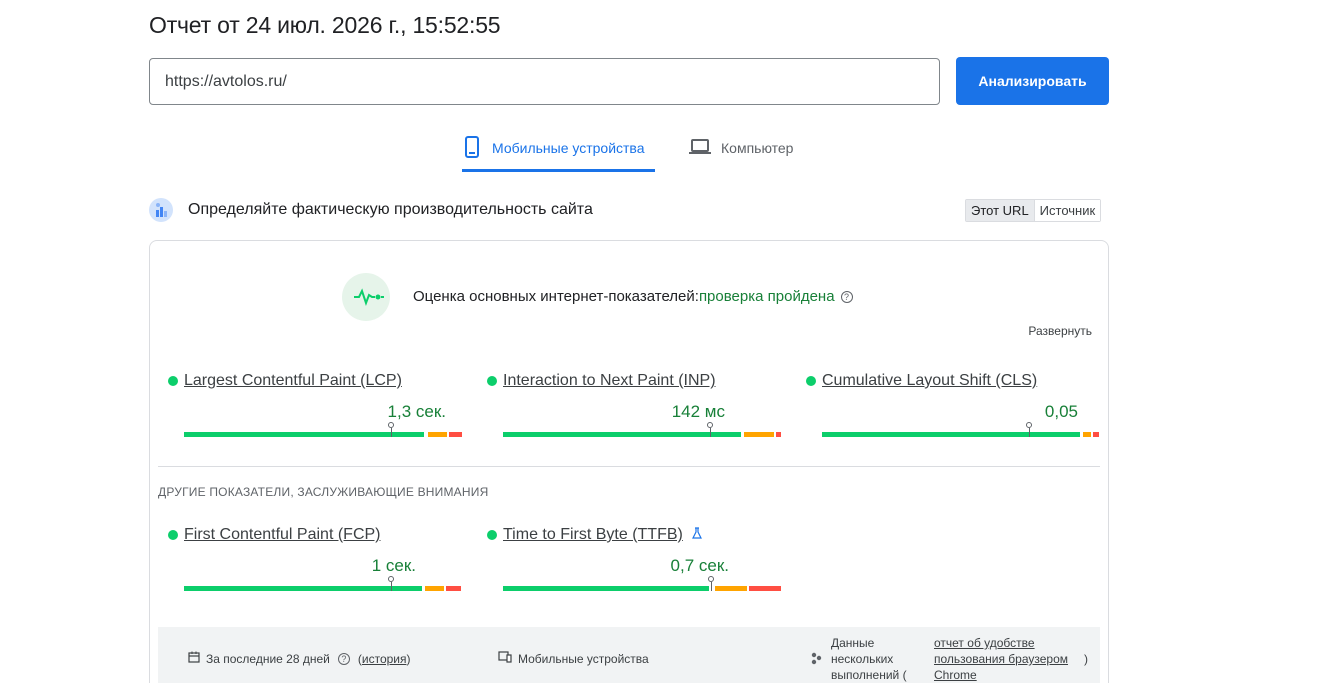 This screenshot has height=683, width=1325. Describe the element at coordinates (593, 535) in the screenshot. I see `metric-ttfb-name: Time to First Byte (TTFB)` at that location.